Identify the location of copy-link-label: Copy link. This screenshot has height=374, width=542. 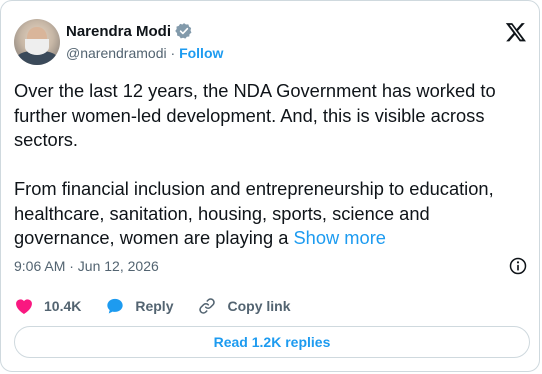
(259, 306).